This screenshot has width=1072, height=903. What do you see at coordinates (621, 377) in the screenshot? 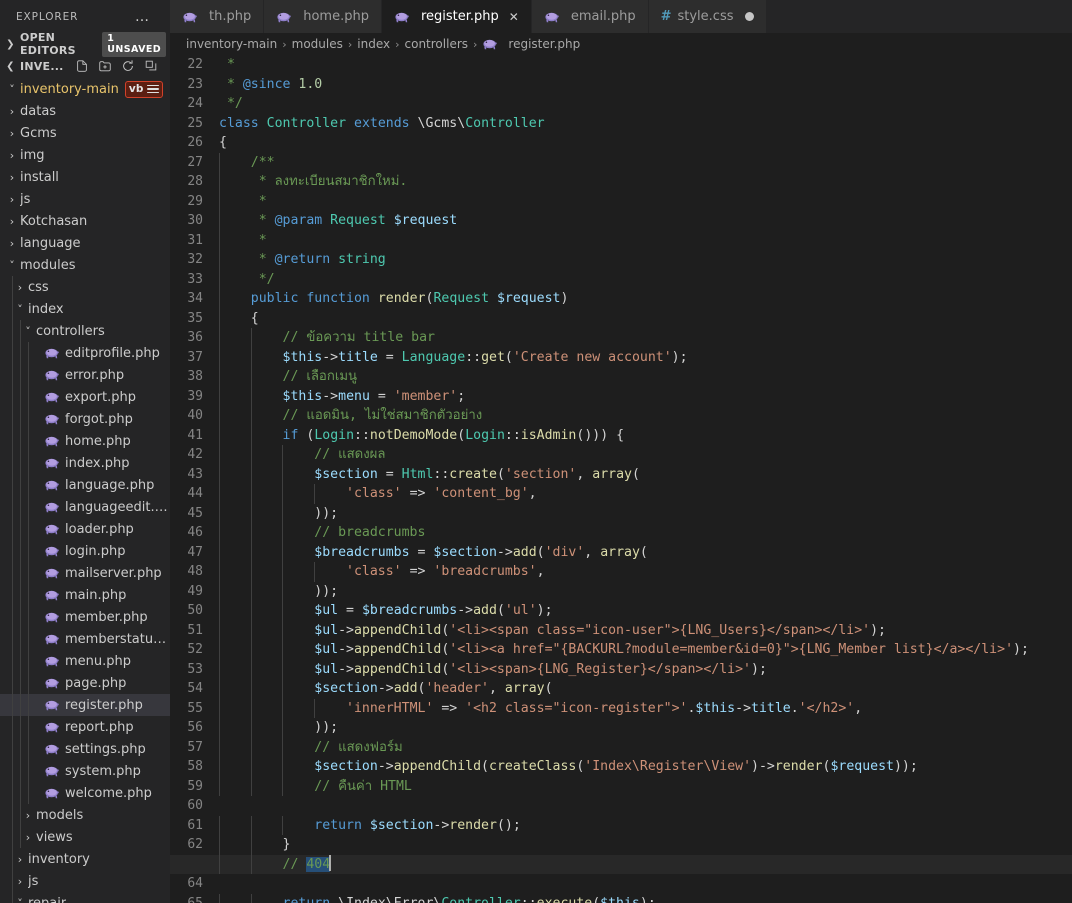
I see `code-line: 38 // เลือกเมนู` at bounding box center [621, 377].